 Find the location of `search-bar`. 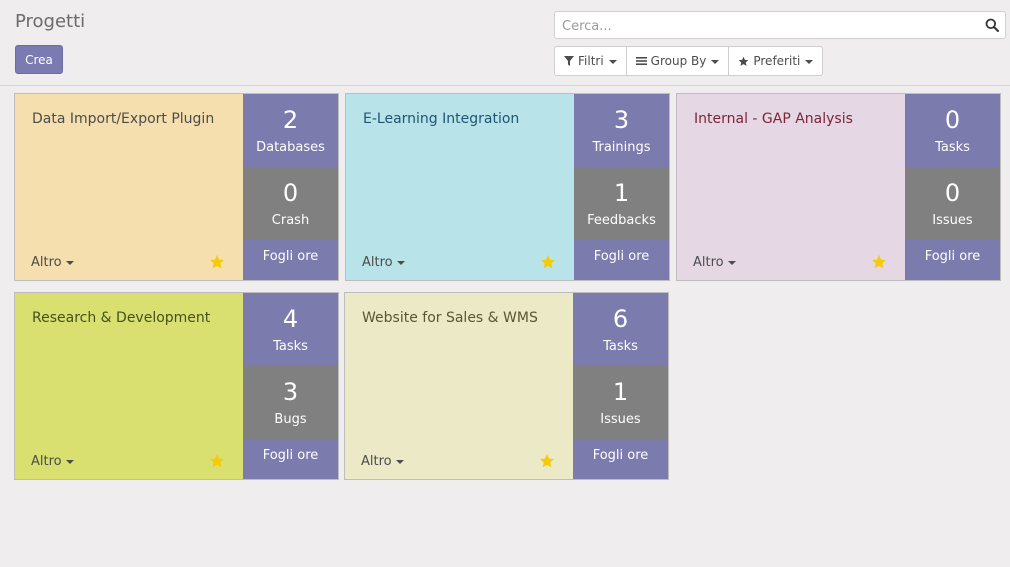

search-bar is located at coordinates (780, 25).